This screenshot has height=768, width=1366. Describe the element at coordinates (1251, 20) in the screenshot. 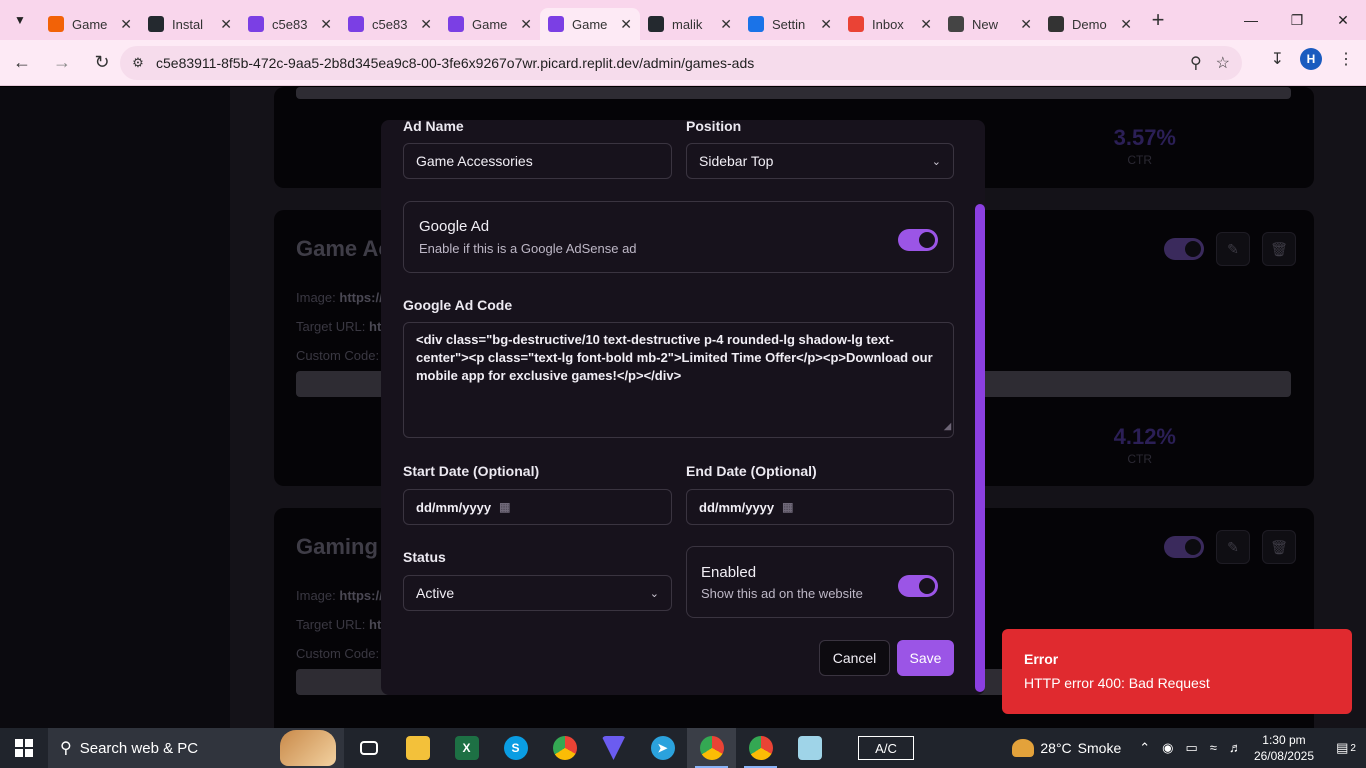

I see `minimize-icon: —` at that location.